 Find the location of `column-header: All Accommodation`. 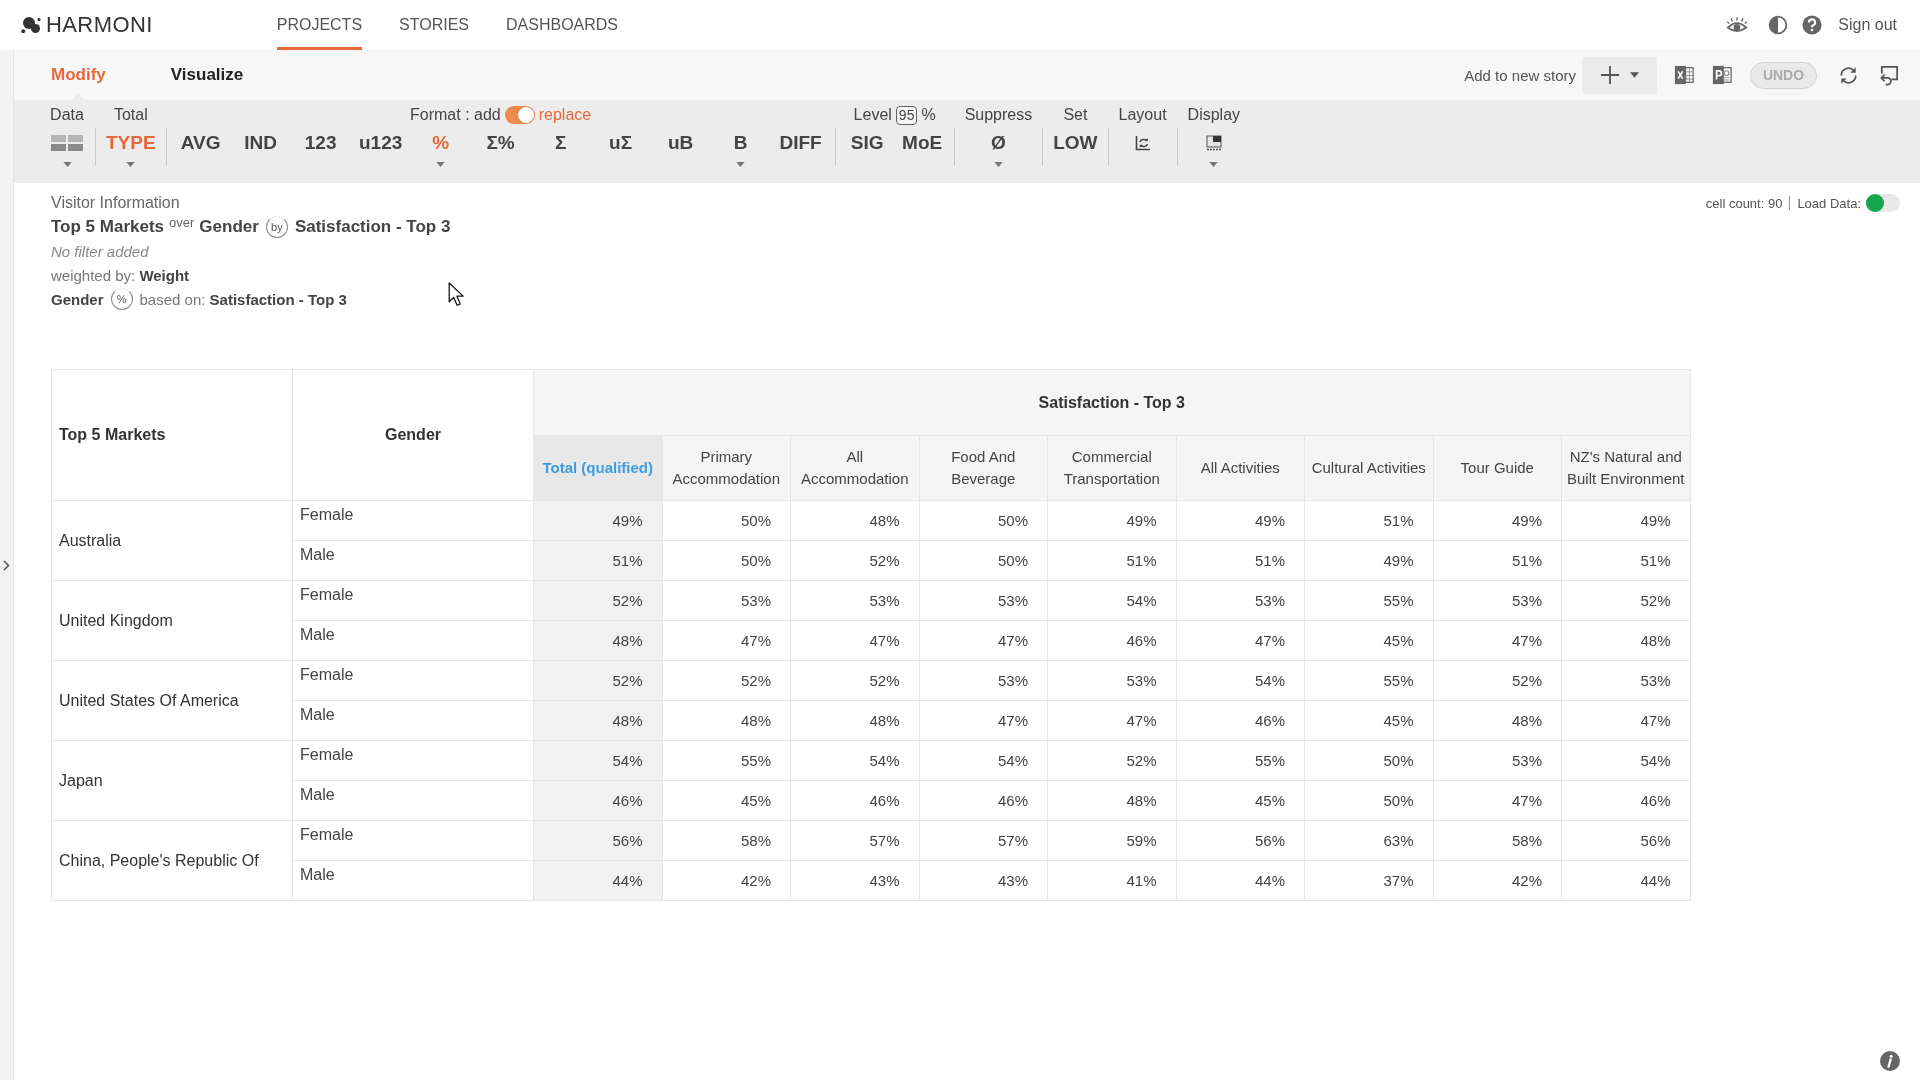

column-header: All Accommodation is located at coordinates (854, 468).